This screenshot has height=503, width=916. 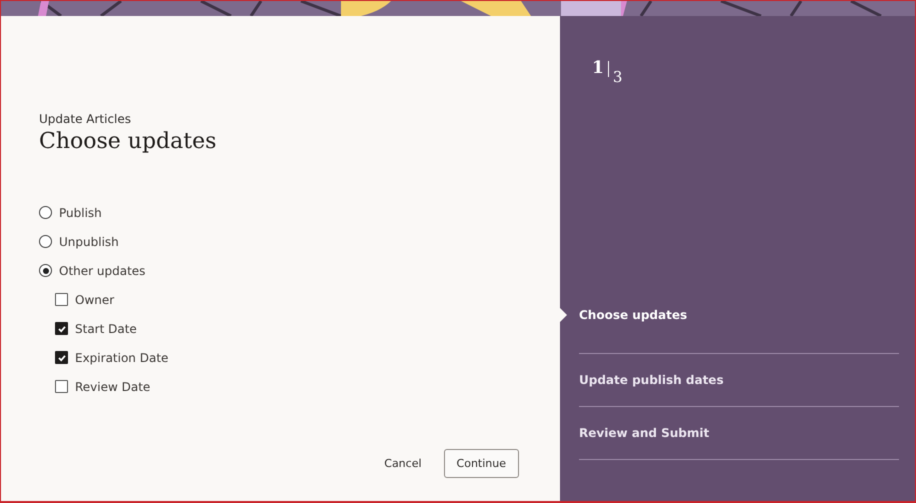 What do you see at coordinates (106, 329) in the screenshot?
I see `checkbox-label: Start Date` at bounding box center [106, 329].